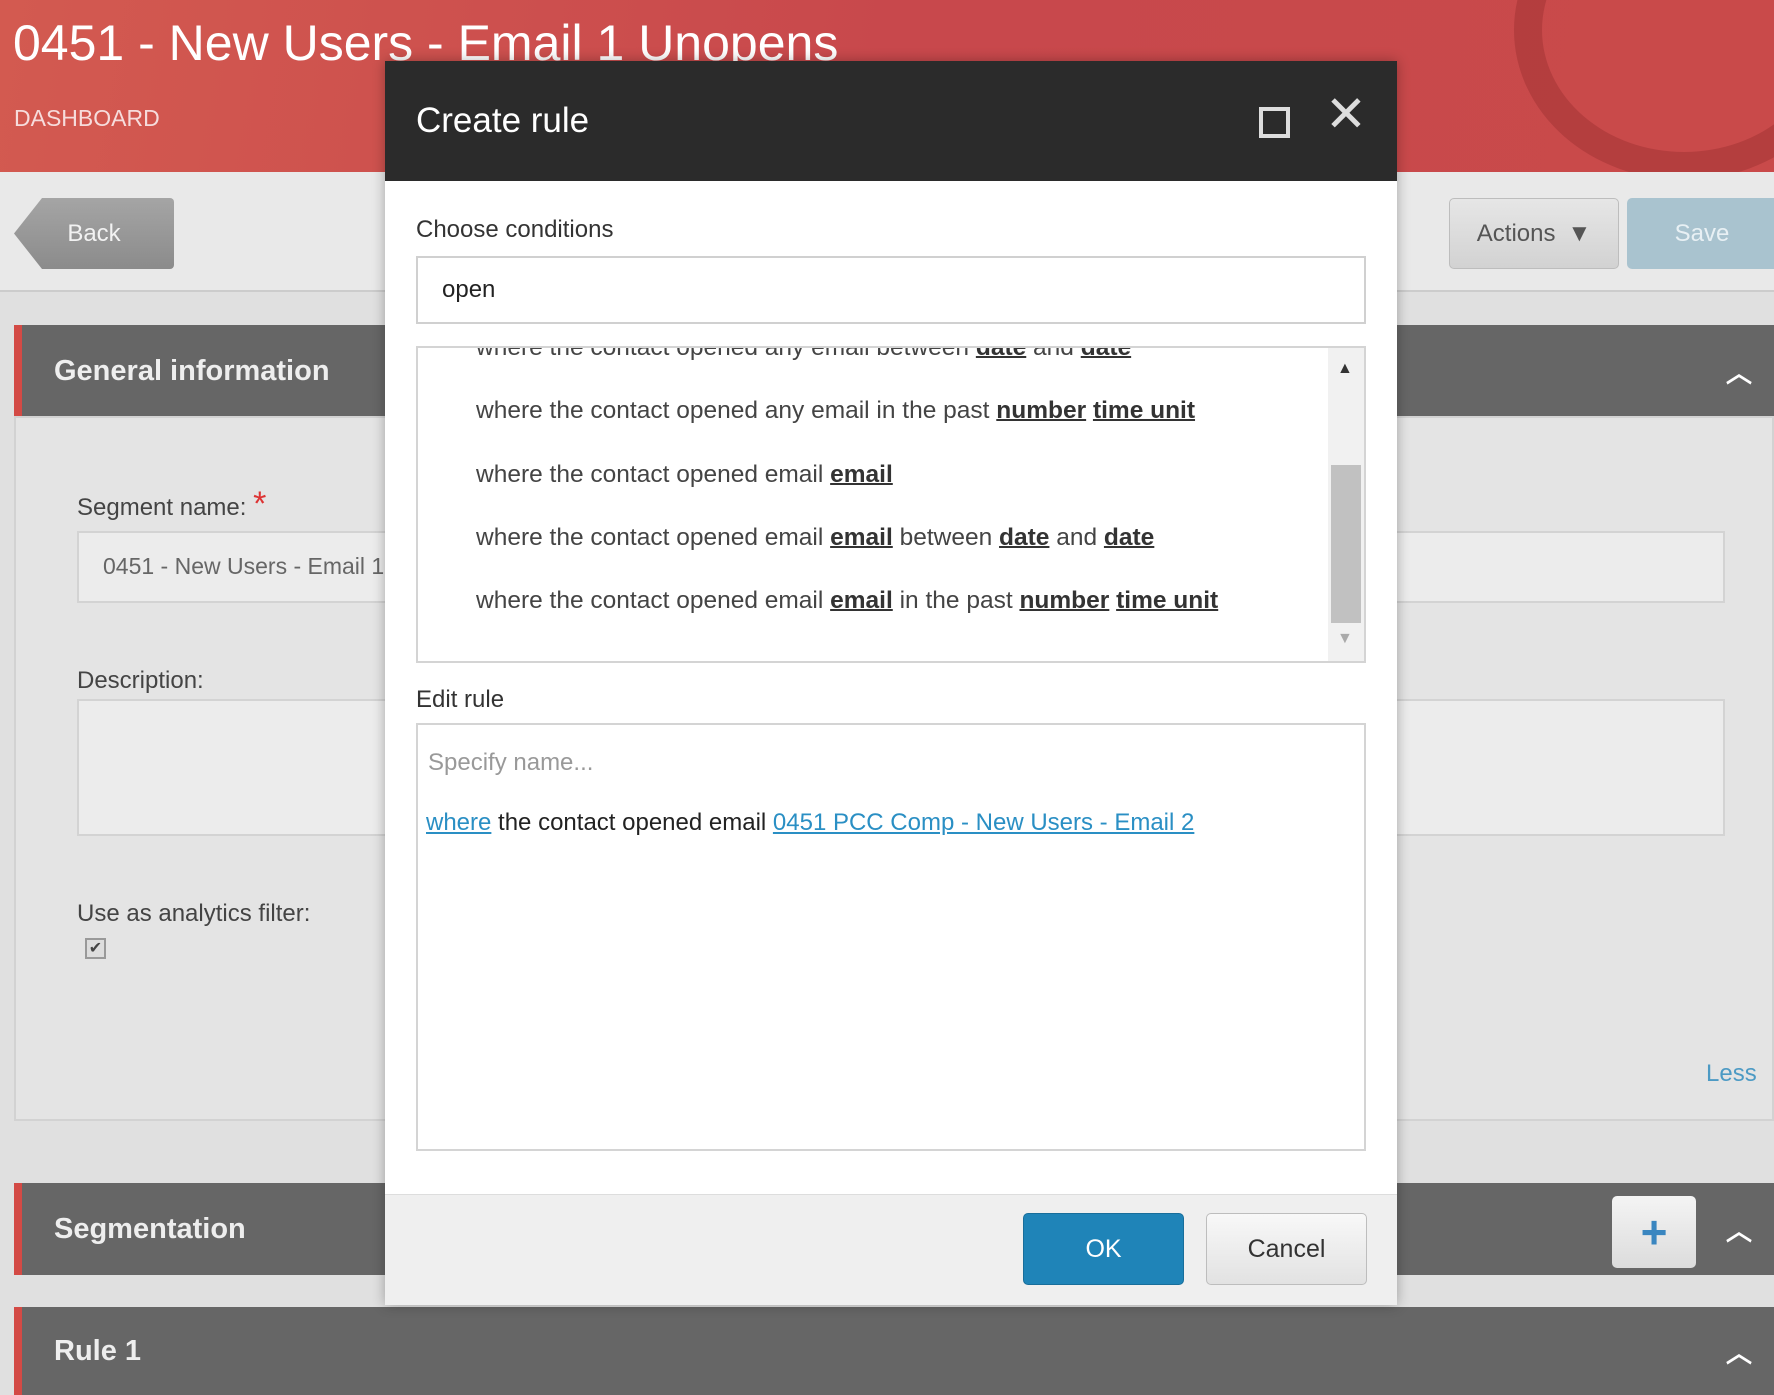 Image resolution: width=1774 pixels, height=1395 pixels. Describe the element at coordinates (891, 290) in the screenshot. I see `conditions-search-input: open` at that location.